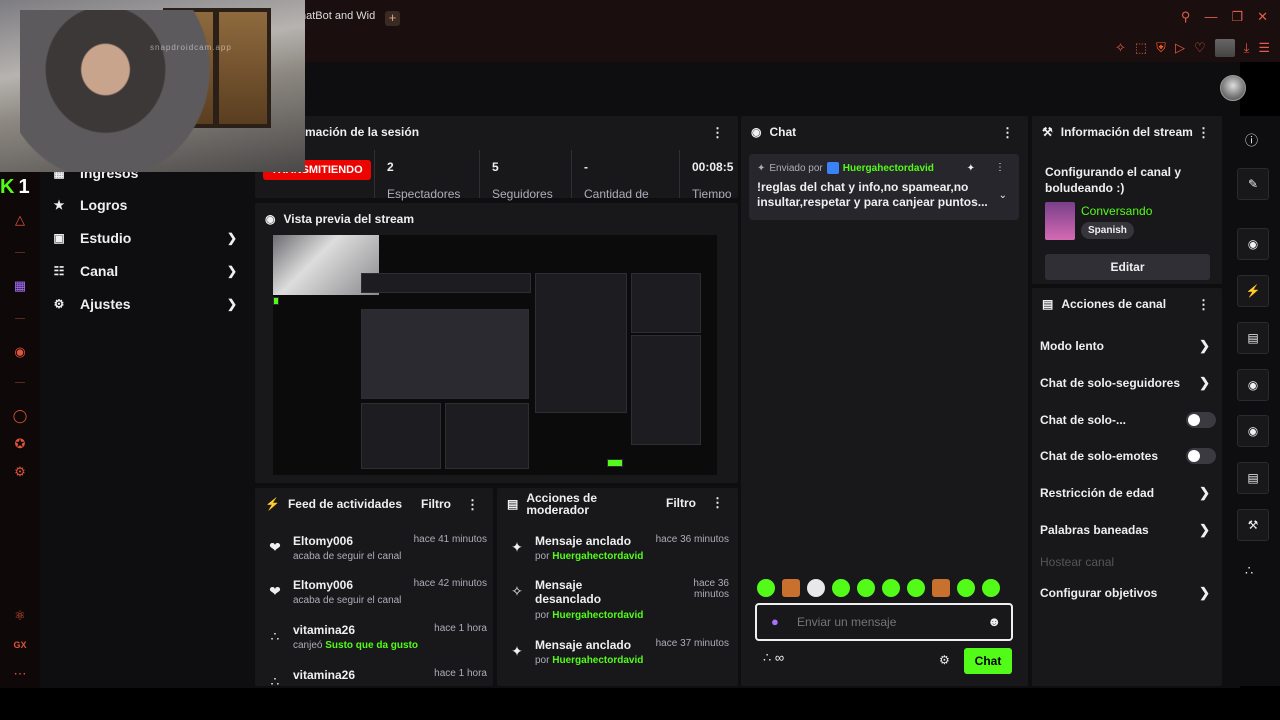 The image size is (1280, 720). Describe the element at coordinates (1251, 139) in the screenshot. I see `info-icon: ⓘ` at that location.